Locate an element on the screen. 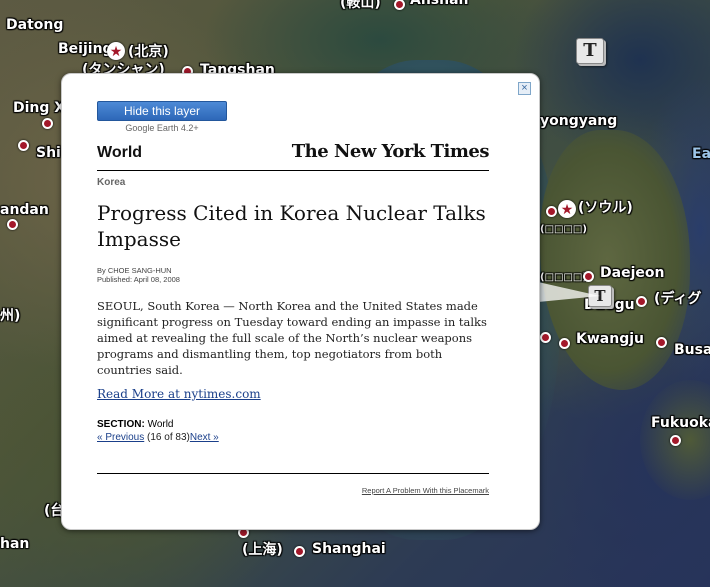  read-more-link: Read More at nytimes.com is located at coordinates (179, 394).